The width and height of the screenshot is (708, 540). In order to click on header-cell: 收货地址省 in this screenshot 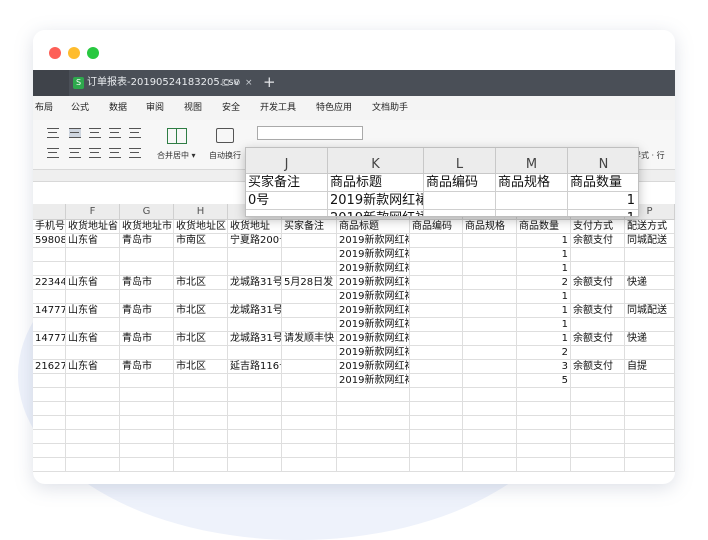, I will do `click(93, 227)`.